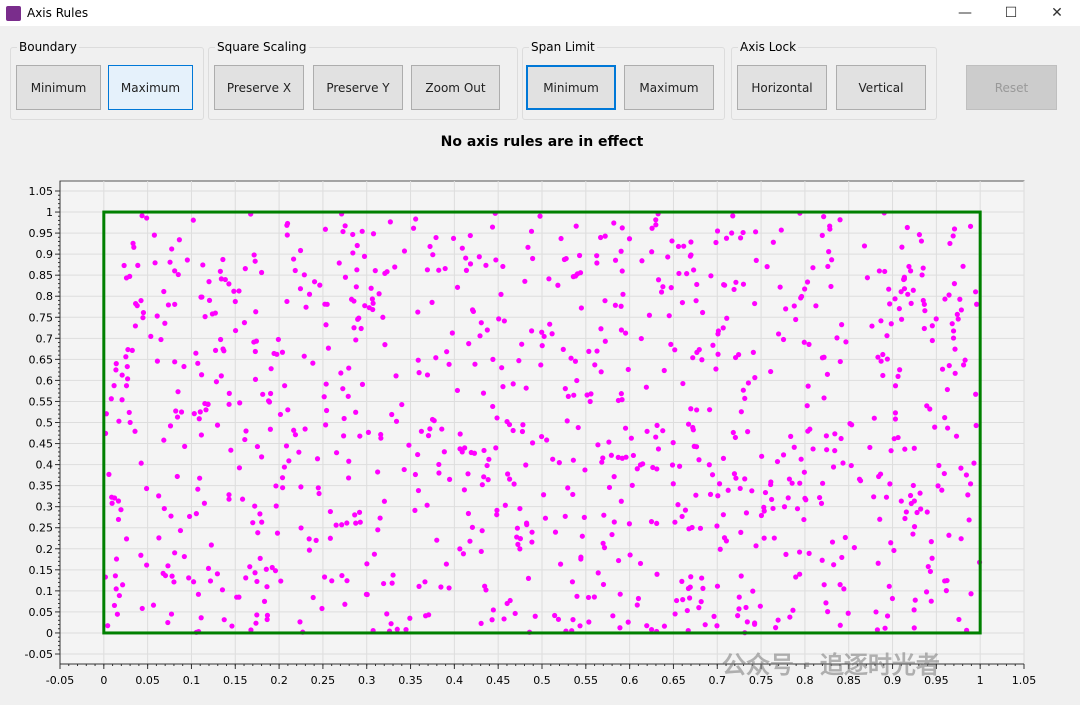 The image size is (1080, 705). What do you see at coordinates (45, 380) in the screenshot?
I see `y-tick-label: 0.6` at bounding box center [45, 380].